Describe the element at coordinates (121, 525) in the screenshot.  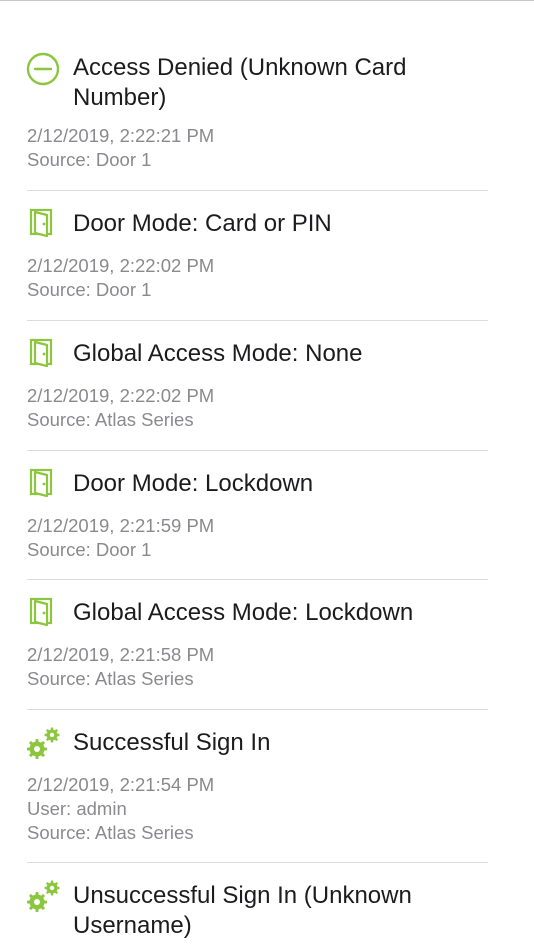
I see `event-timestamp: 2/12/2019, 2:21:59 PM` at that location.